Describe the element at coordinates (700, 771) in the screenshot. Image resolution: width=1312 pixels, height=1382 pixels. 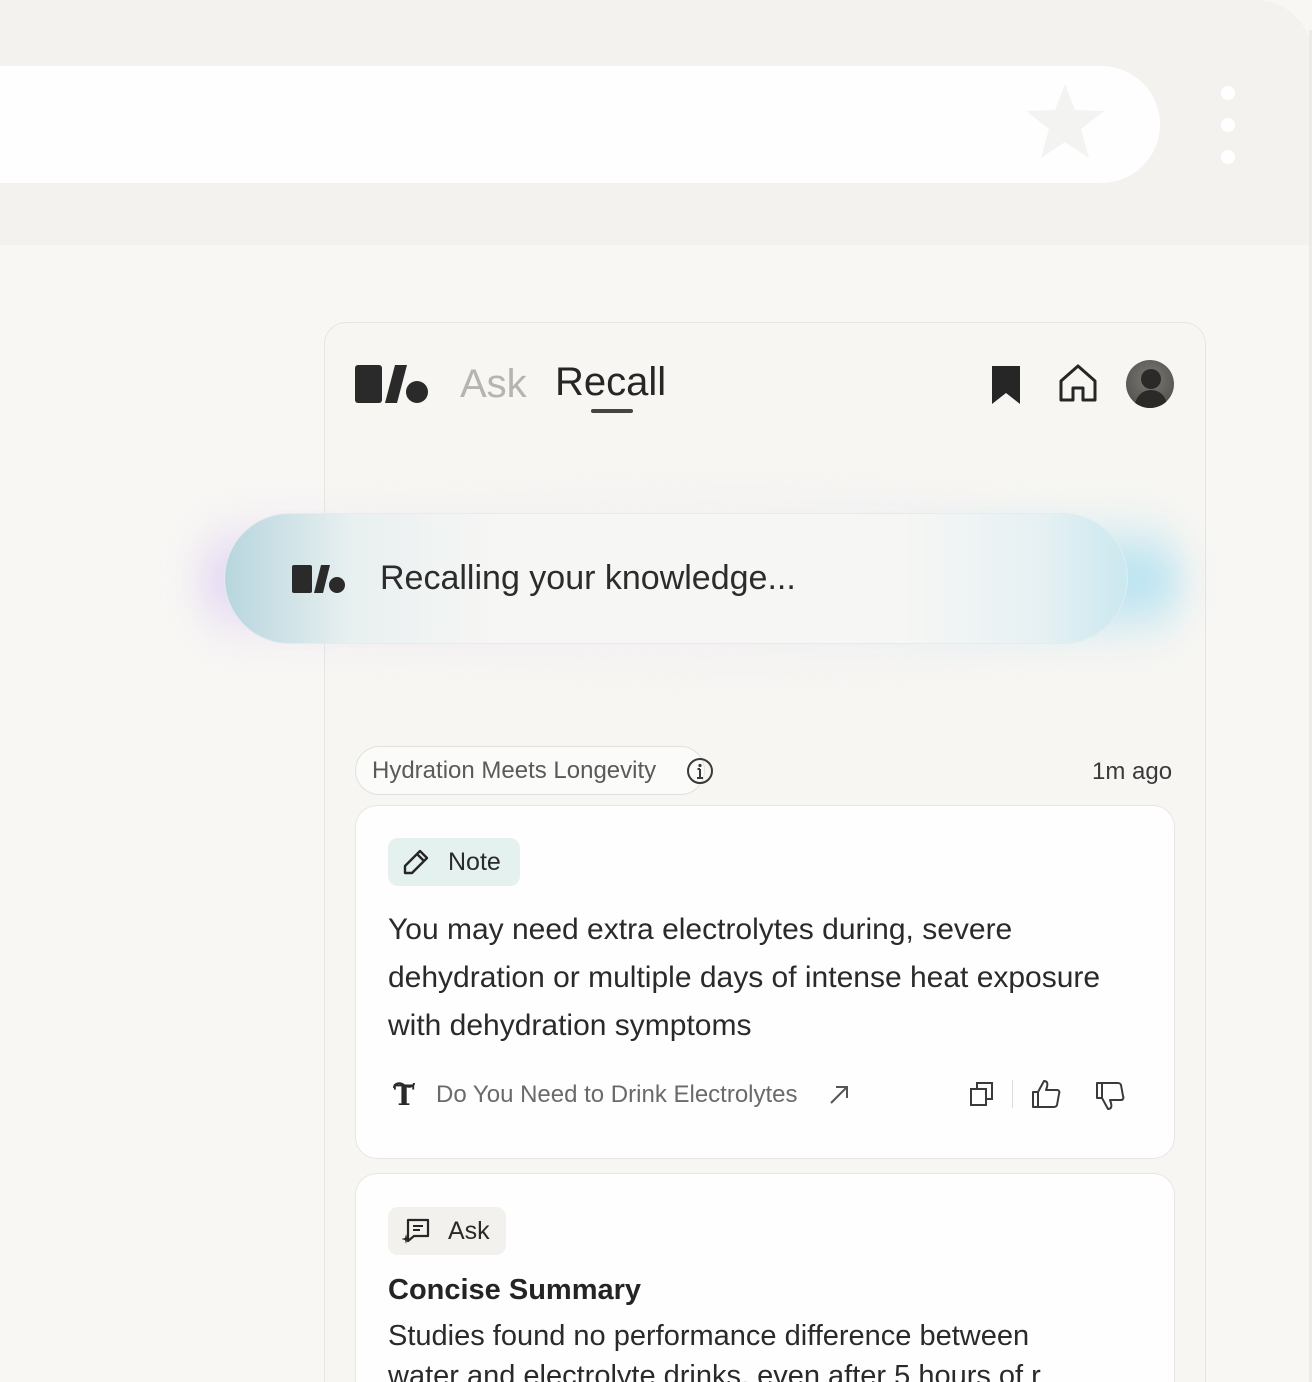
I see `info-icon` at that location.